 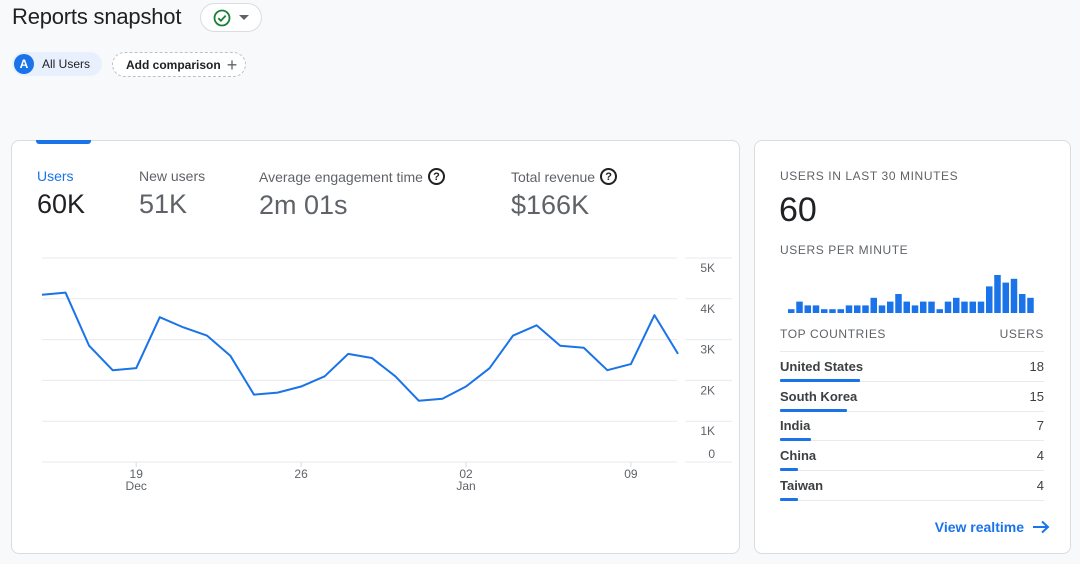 I want to click on x-tick-month-label: Dec, so click(x=136, y=486).